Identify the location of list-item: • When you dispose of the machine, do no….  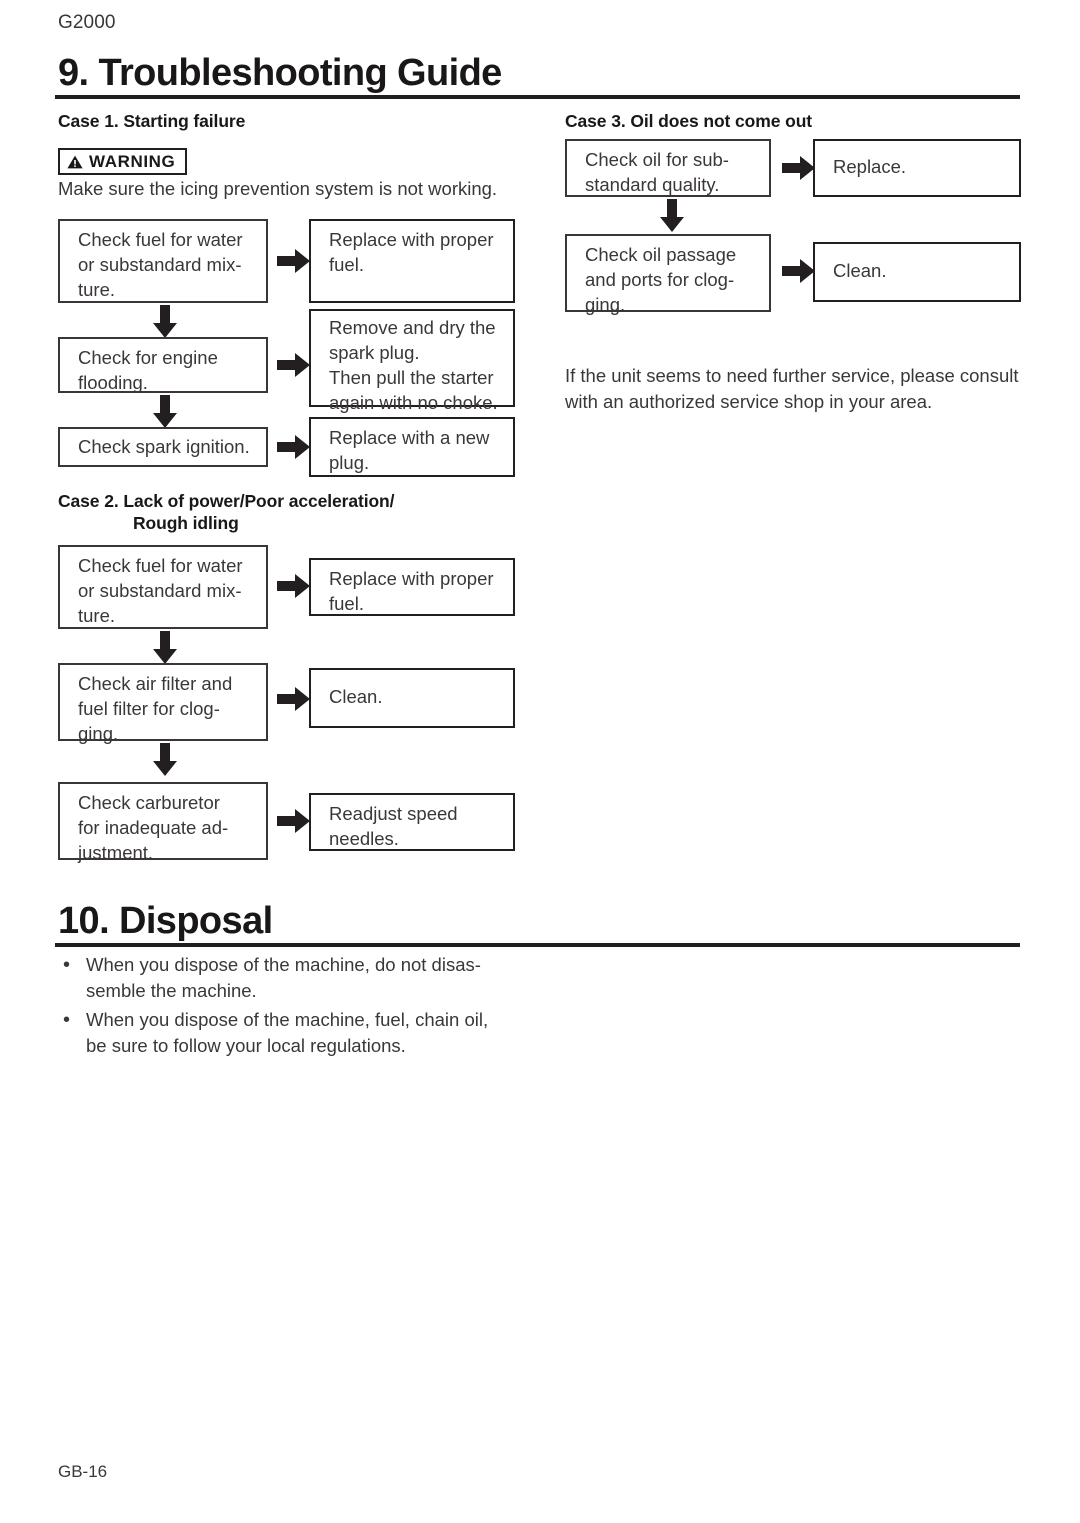
(318, 978).